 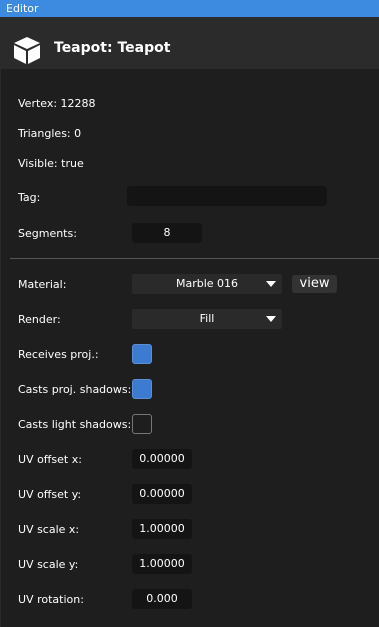 What do you see at coordinates (49, 529) in the screenshot?
I see `uv-scale-x-label: UV scale x:` at bounding box center [49, 529].